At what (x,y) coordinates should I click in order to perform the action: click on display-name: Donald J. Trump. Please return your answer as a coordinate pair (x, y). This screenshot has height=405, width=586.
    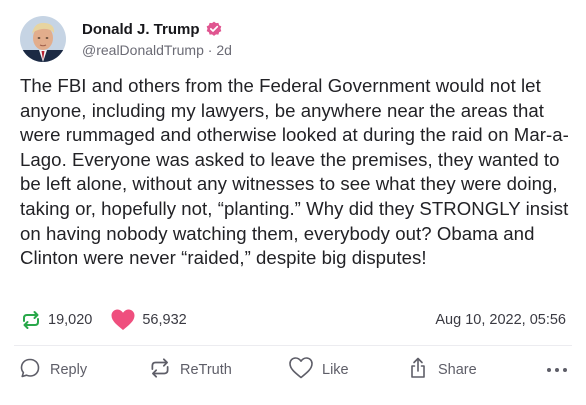
    Looking at the image, I should click on (141, 29).